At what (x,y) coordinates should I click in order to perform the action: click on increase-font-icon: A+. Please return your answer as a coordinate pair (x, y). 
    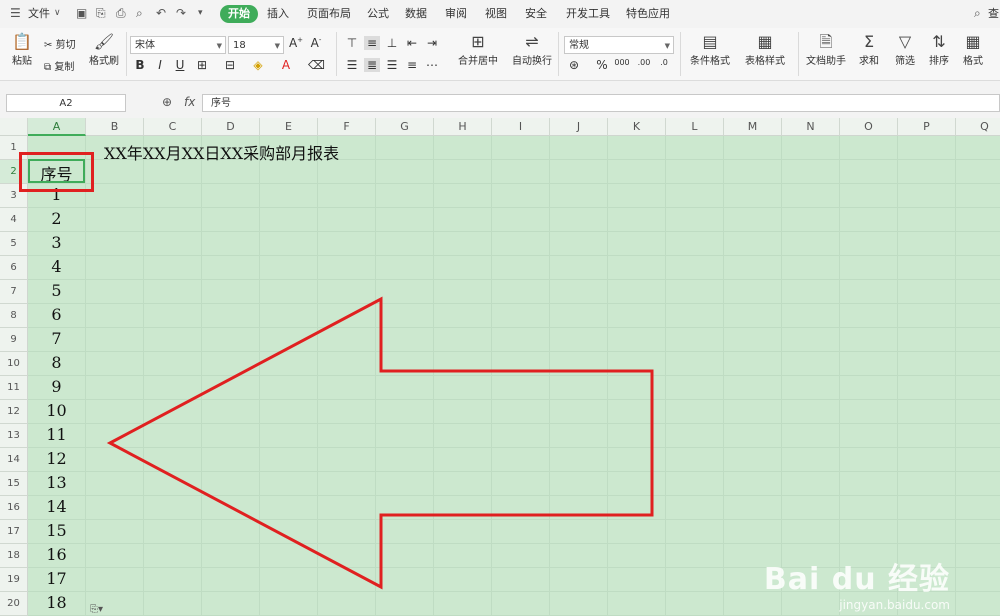
    Looking at the image, I should click on (296, 43).